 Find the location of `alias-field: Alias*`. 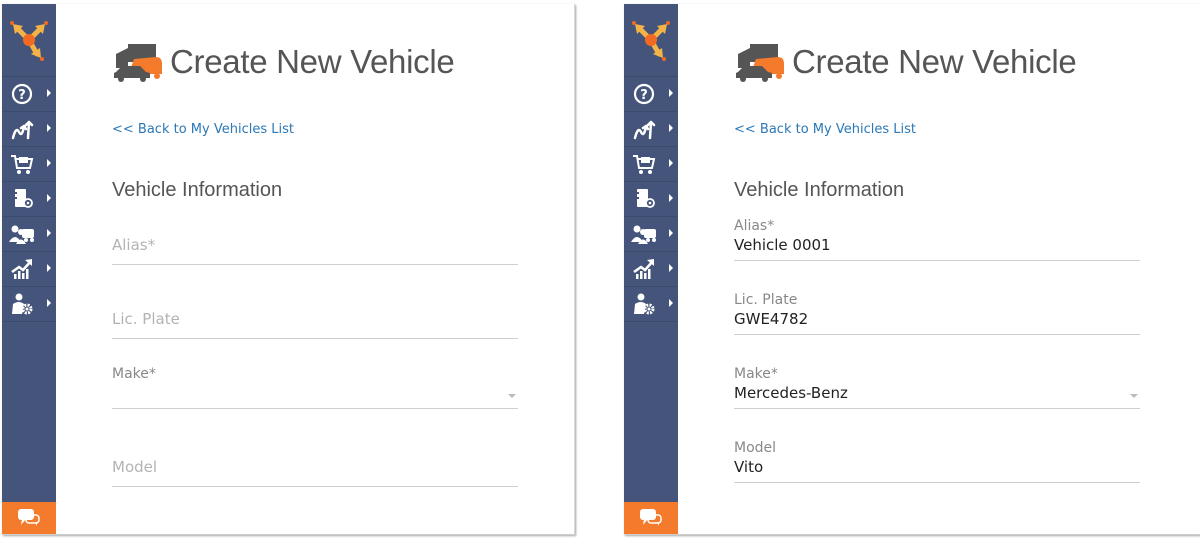

alias-field: Alias* is located at coordinates (315, 250).